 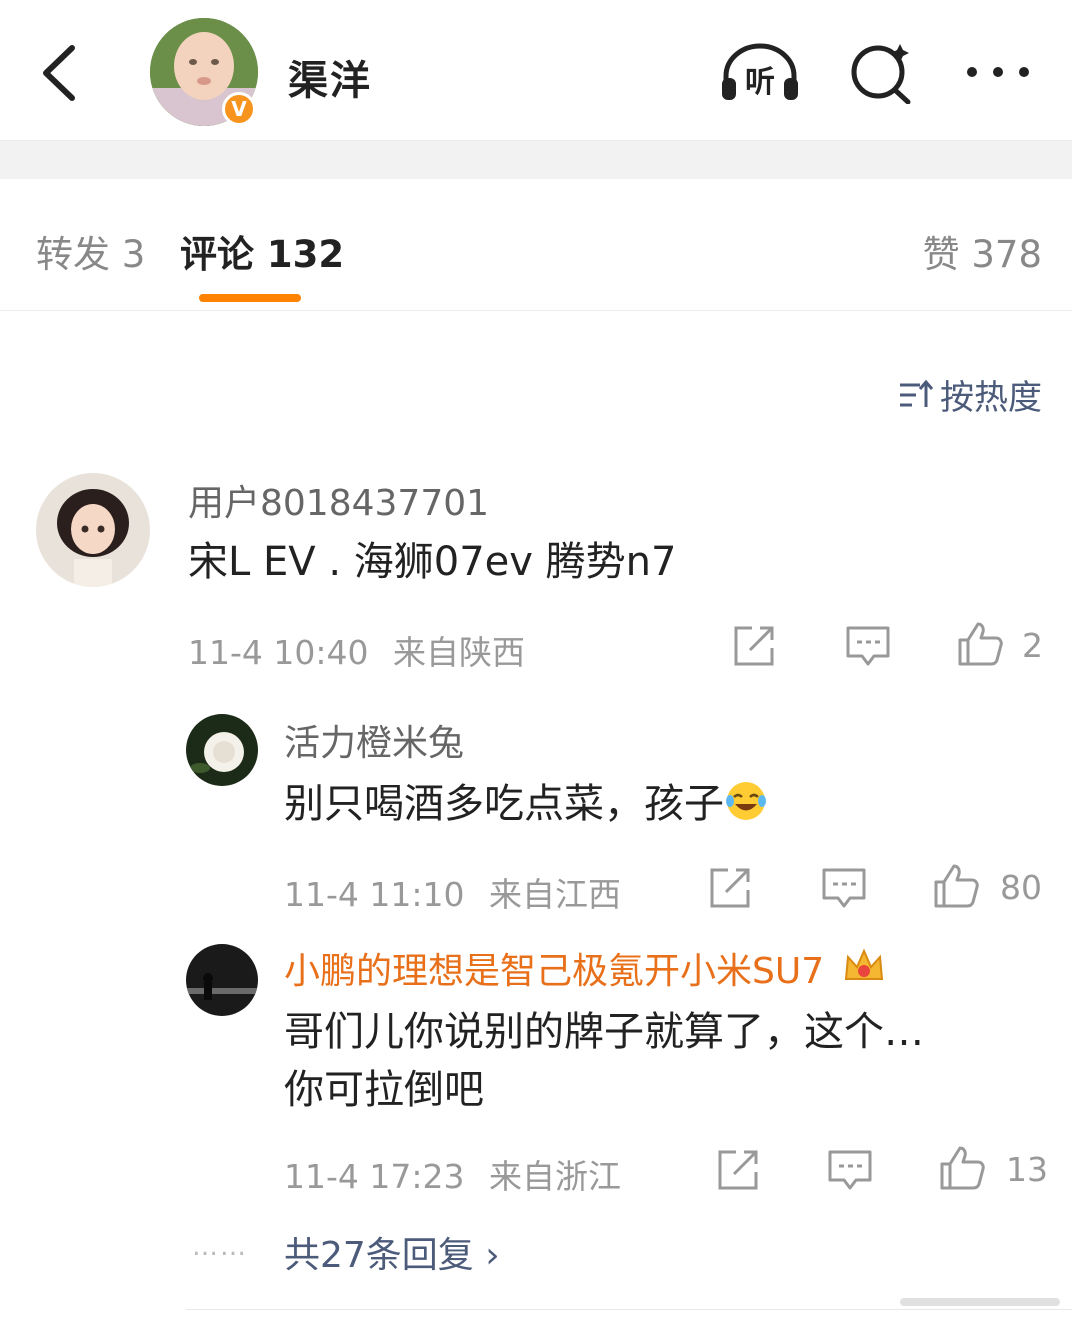 I want to click on replier-name: 活力橙米兔, so click(x=374, y=740).